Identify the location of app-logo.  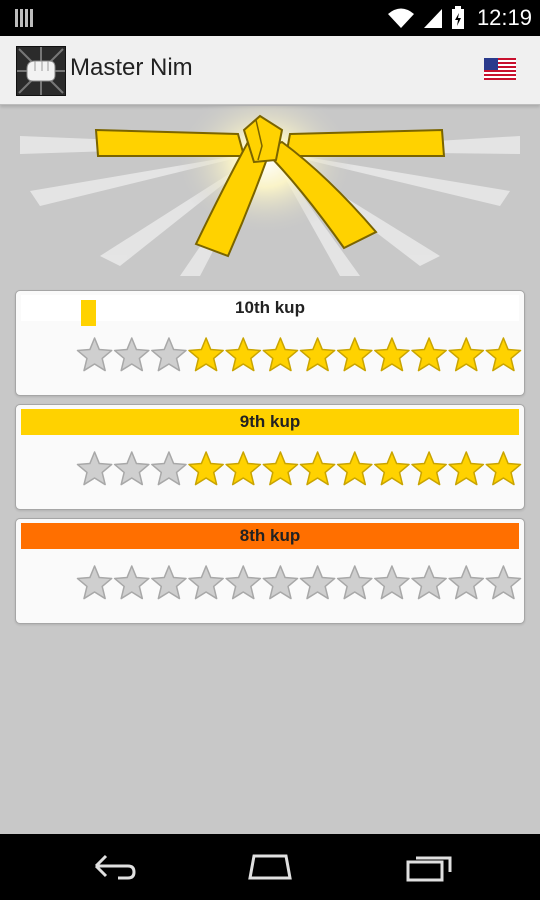
(41, 71).